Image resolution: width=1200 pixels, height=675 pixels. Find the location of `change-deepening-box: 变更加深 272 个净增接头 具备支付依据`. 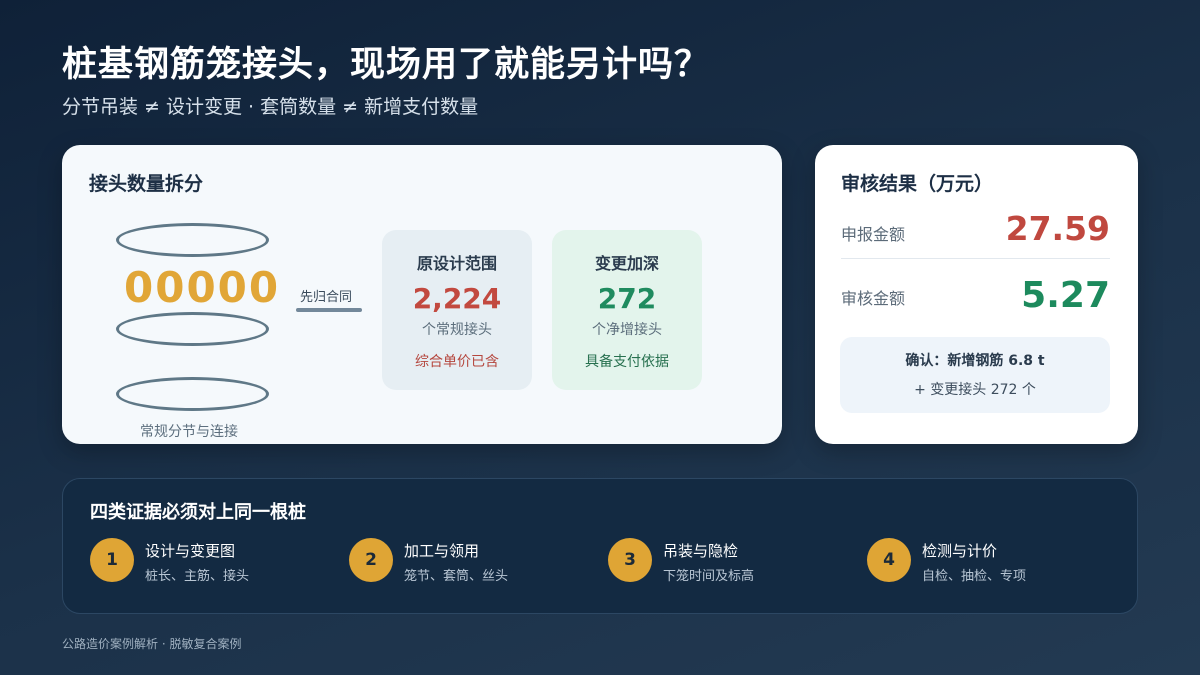

change-deepening-box: 变更加深 272 个净增接头 具备支付依据 is located at coordinates (627, 310).